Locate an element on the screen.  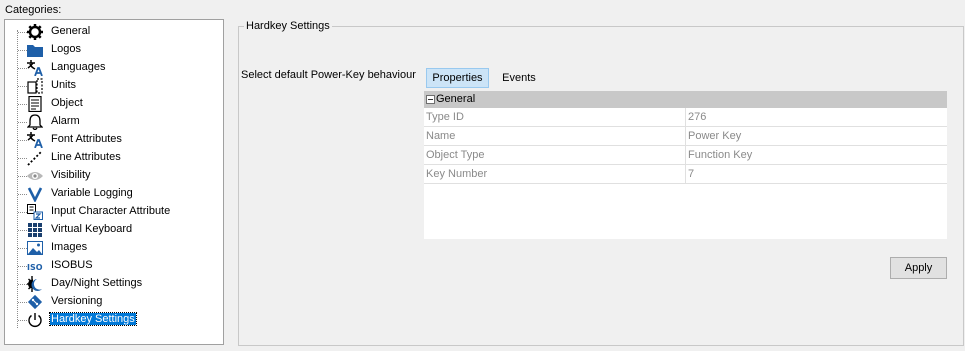
units-icon is located at coordinates (35, 86).